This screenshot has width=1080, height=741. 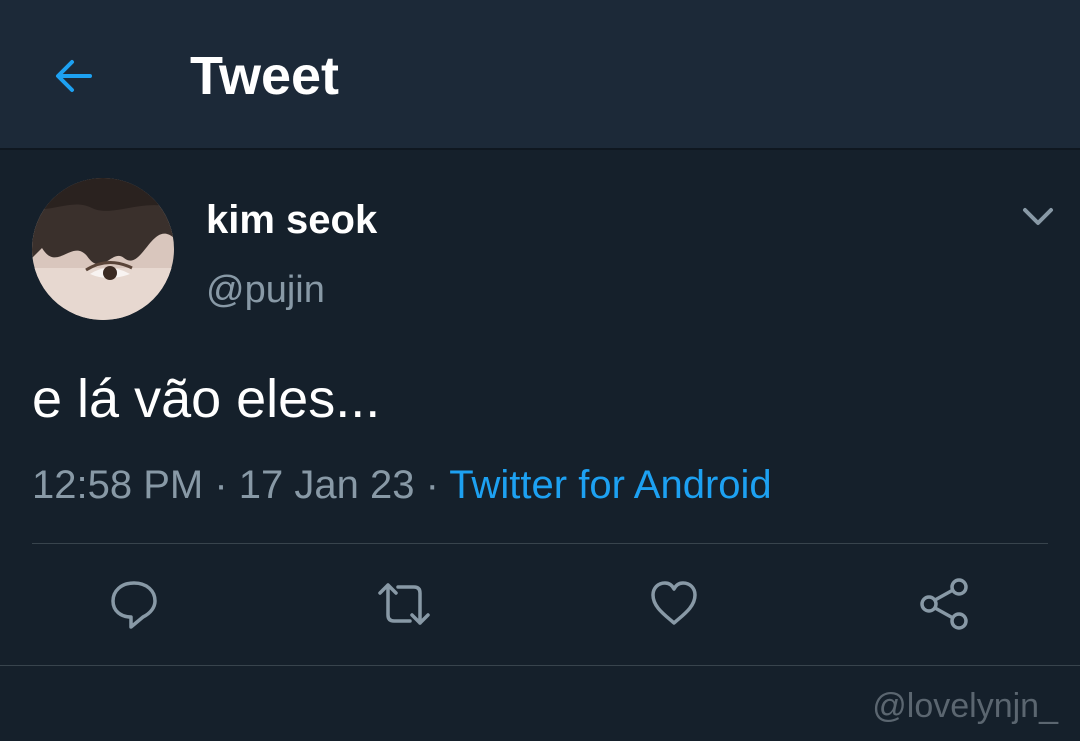 I want to click on tweet-source-link: Twitter for Android, so click(x=610, y=485).